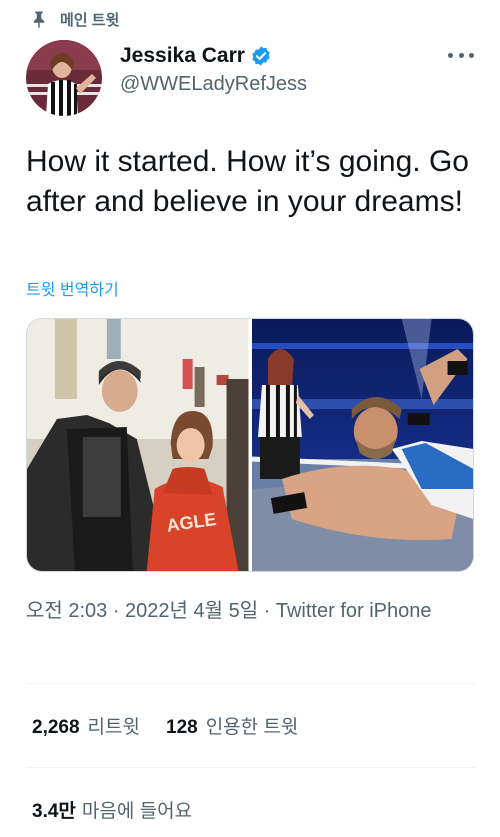 This screenshot has height=837, width=500. Describe the element at coordinates (138, 445) in the screenshot. I see `photo-left: AGLE` at that location.